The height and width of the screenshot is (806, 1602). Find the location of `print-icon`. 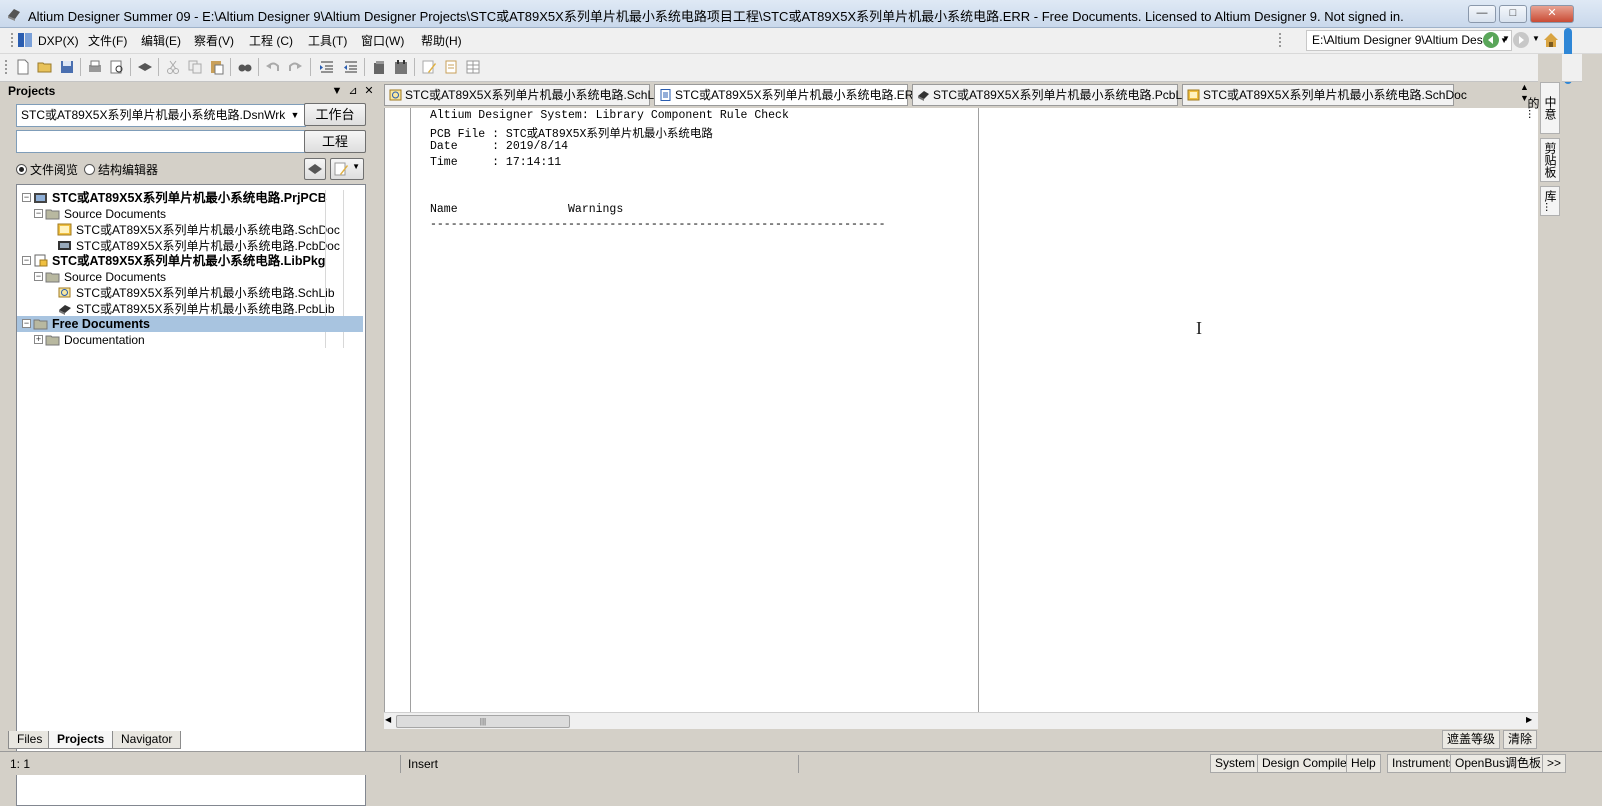

print-icon is located at coordinates (95, 67).